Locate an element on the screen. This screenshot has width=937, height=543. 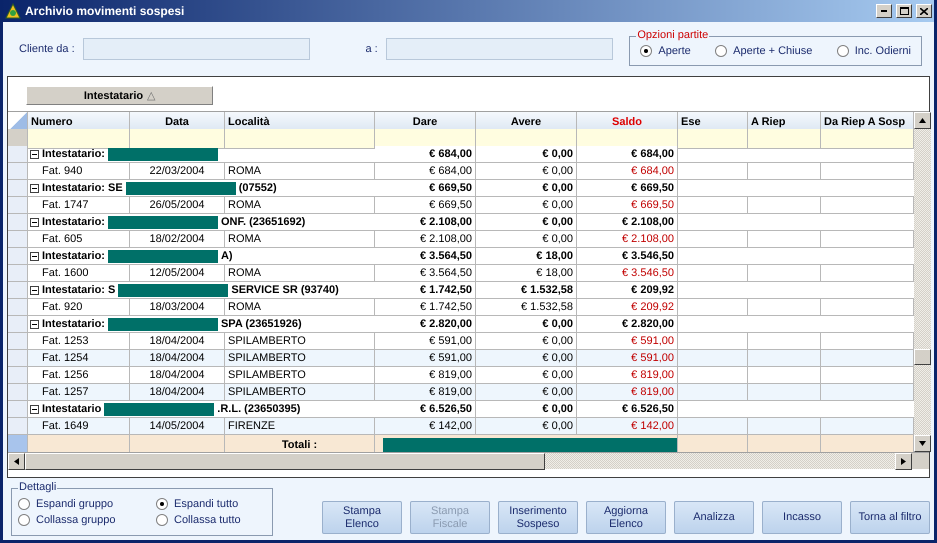
radio-option: Espandi tutto is located at coordinates (211, 504).